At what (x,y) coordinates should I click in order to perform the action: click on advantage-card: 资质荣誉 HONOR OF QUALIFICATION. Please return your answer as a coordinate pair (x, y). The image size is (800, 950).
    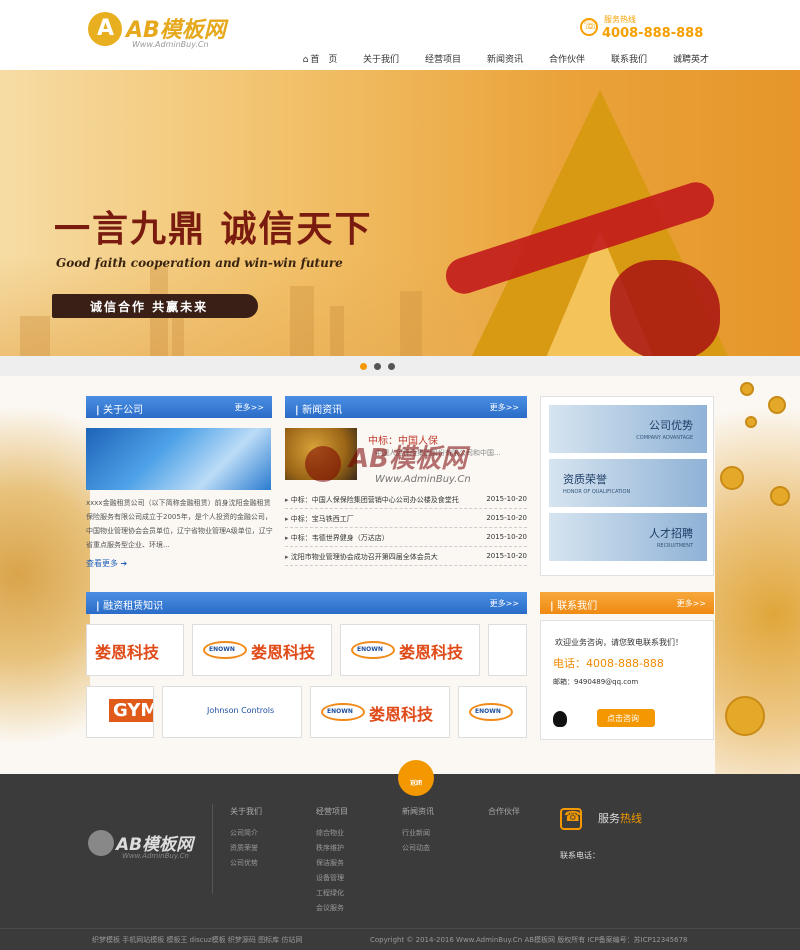
    Looking at the image, I should click on (628, 483).